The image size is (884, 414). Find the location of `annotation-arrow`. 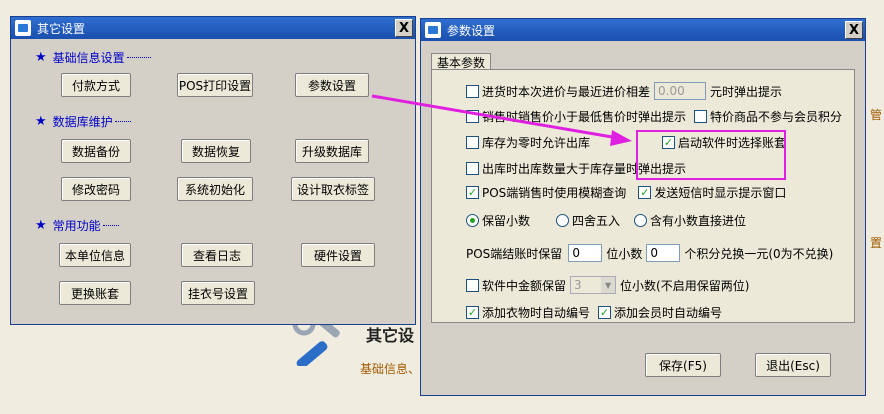

annotation-arrow is located at coordinates (501, 120).